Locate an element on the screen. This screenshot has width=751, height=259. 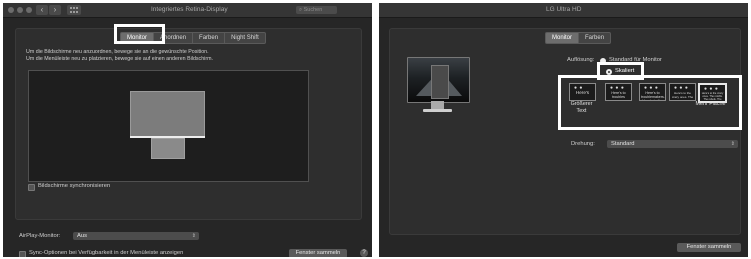
search-placeholder: Suchen is located at coordinates (313, 10).